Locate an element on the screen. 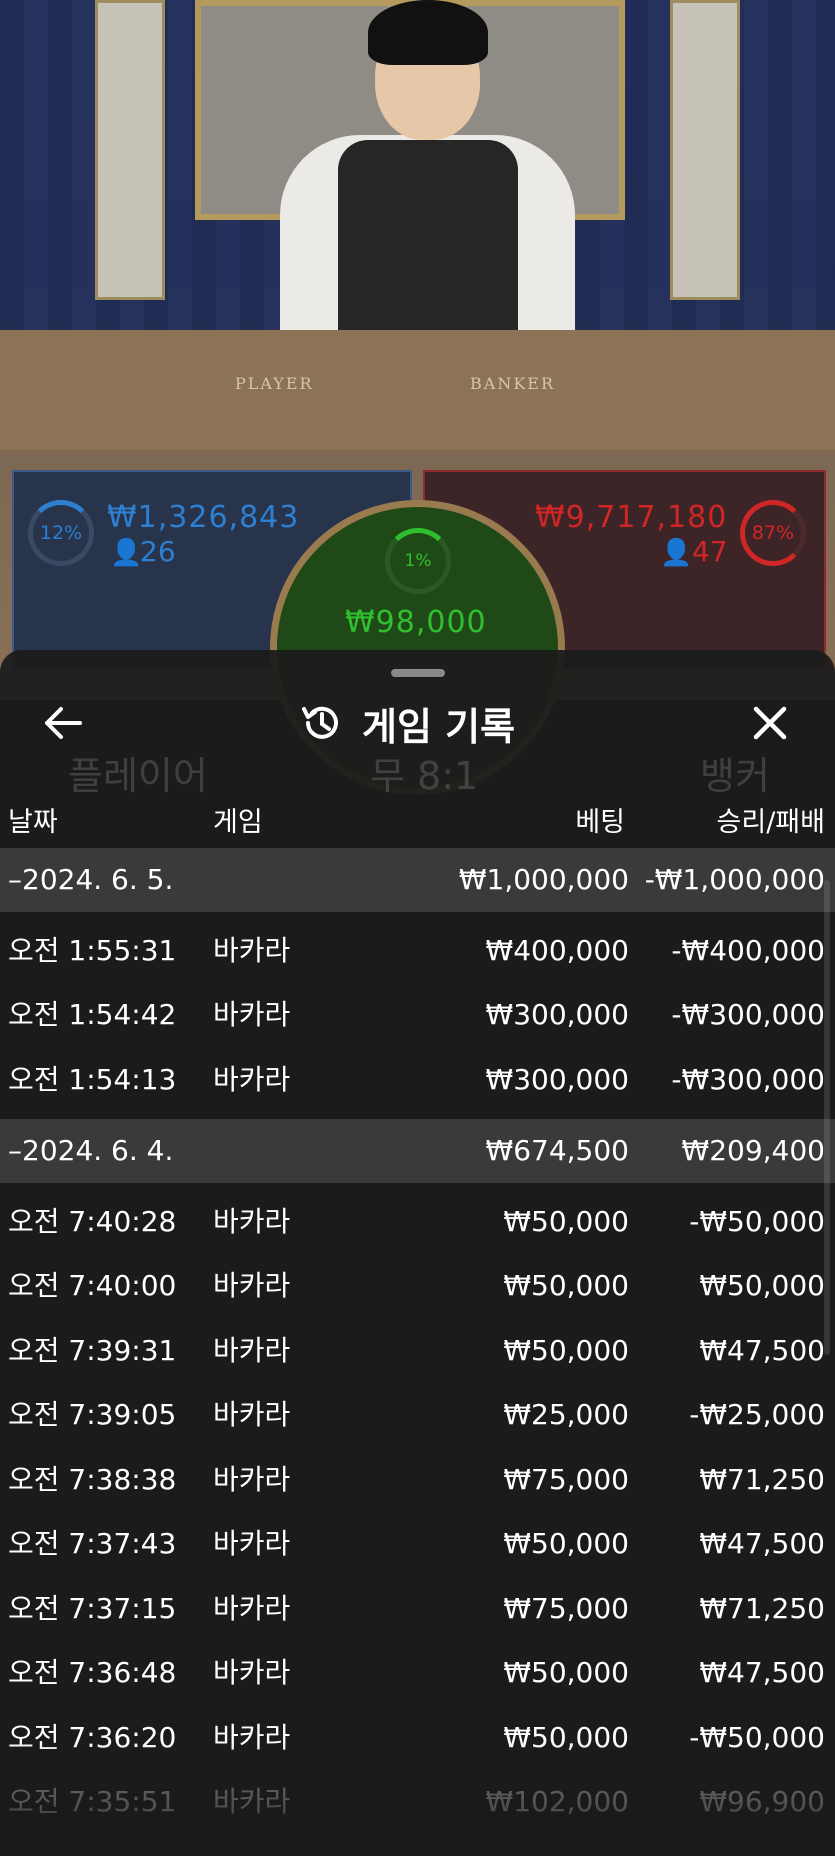  row-time: 오전 1:54:13 is located at coordinates (92, 1079).